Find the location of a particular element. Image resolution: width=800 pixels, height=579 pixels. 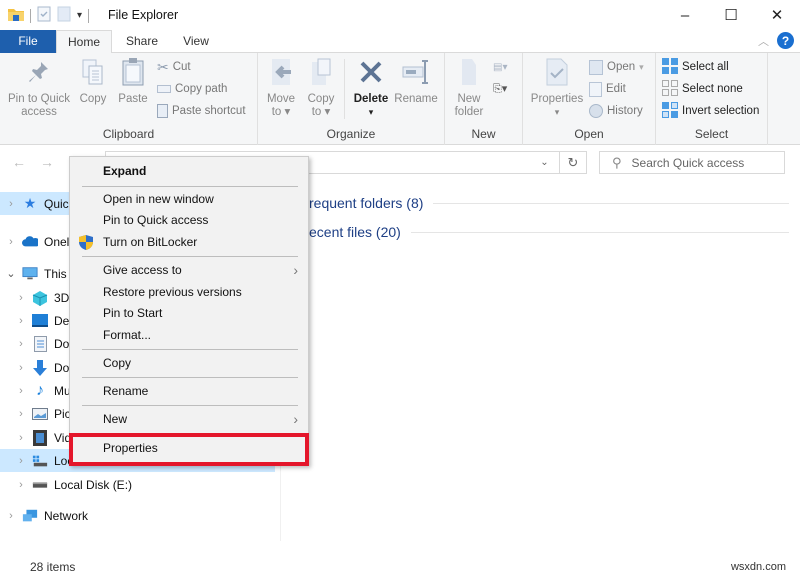

nav-item-local-disk-e: › Local Disk (E:) is located at coordinates (137, 484).